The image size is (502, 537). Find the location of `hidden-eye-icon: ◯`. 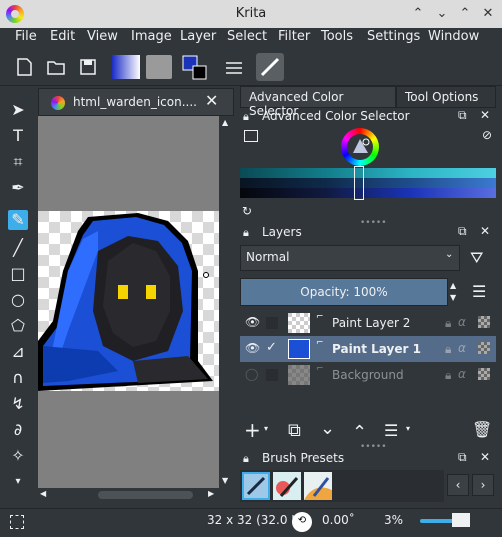

hidden-eye-icon: ◯ is located at coordinates (251, 374).